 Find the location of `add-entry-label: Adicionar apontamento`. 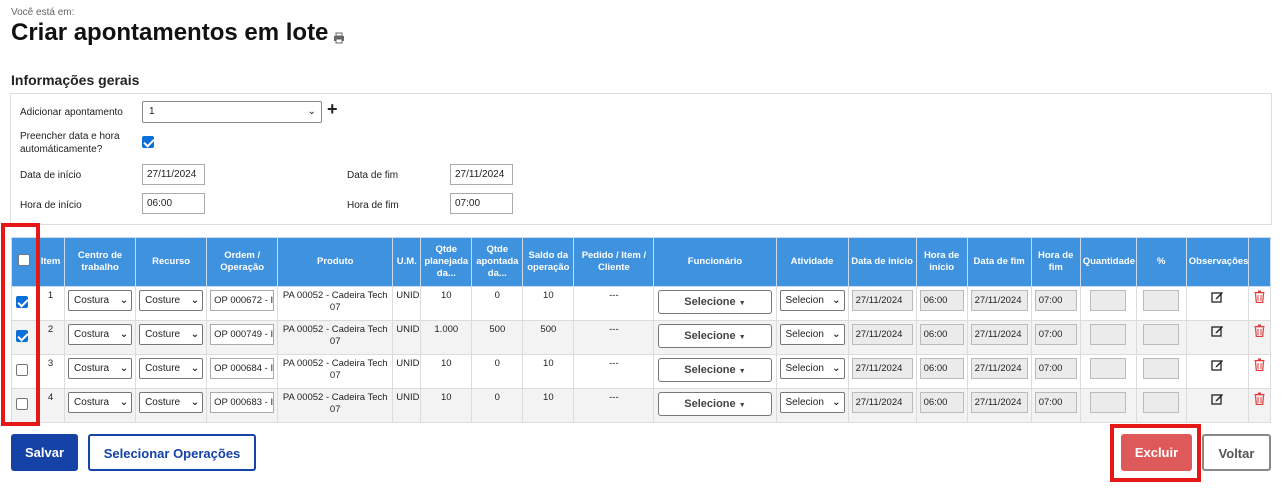

add-entry-label: Adicionar apontamento is located at coordinates (71, 112).